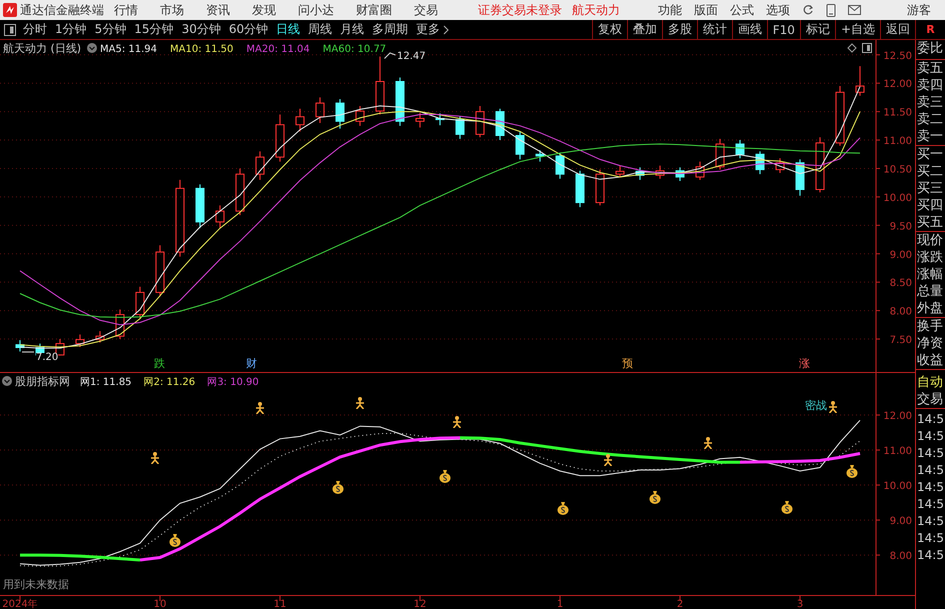  I want to click on menu-item: 资讯, so click(218, 10).